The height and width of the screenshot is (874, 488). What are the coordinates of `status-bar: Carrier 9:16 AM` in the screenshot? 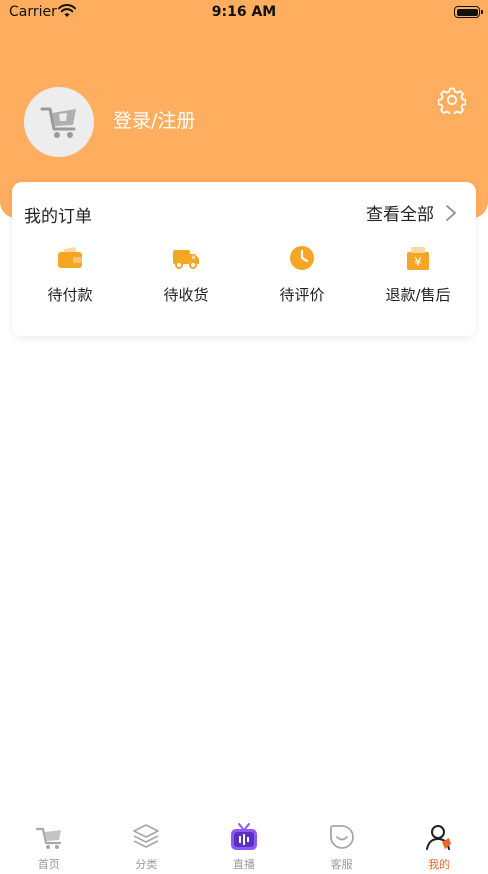 It's located at (244, 13).